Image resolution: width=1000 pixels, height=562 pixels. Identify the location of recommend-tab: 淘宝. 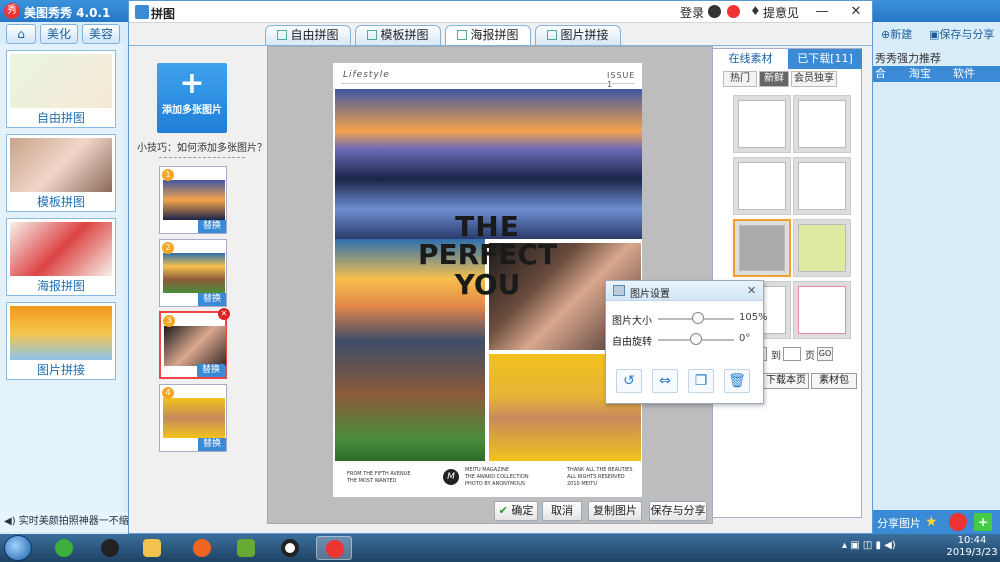
(920, 74).